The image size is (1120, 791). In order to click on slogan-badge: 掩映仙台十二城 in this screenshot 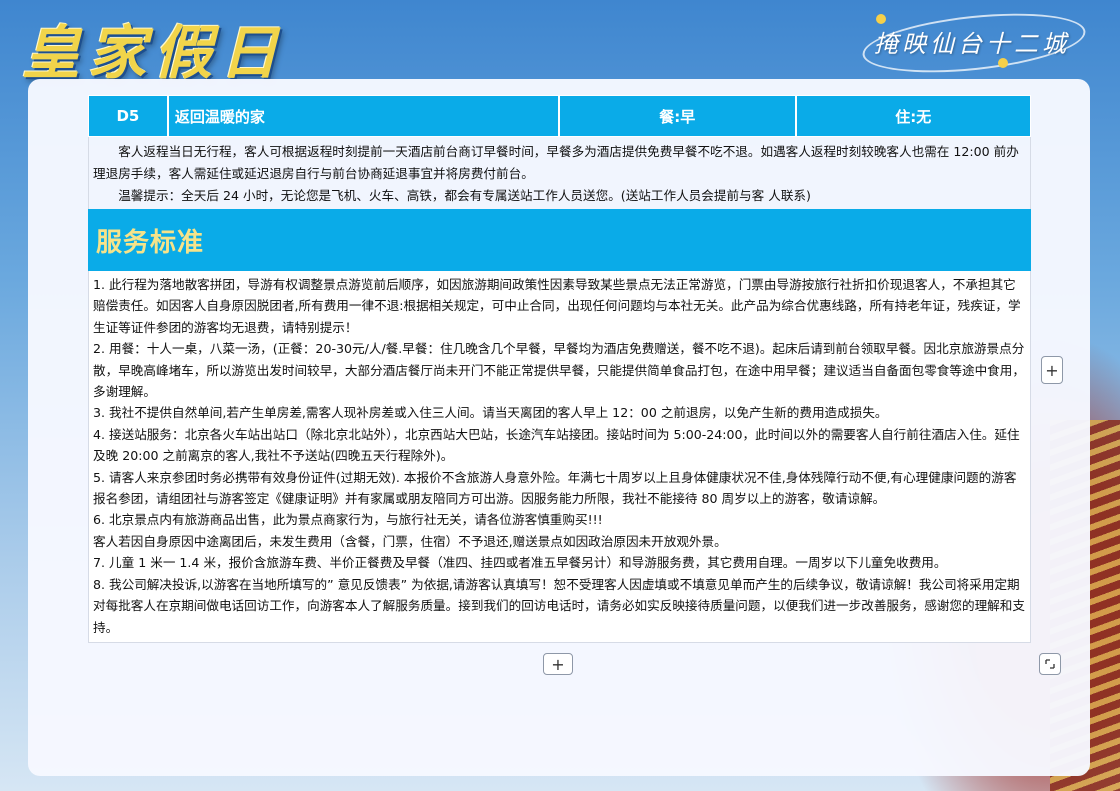, I will do `click(975, 43)`.